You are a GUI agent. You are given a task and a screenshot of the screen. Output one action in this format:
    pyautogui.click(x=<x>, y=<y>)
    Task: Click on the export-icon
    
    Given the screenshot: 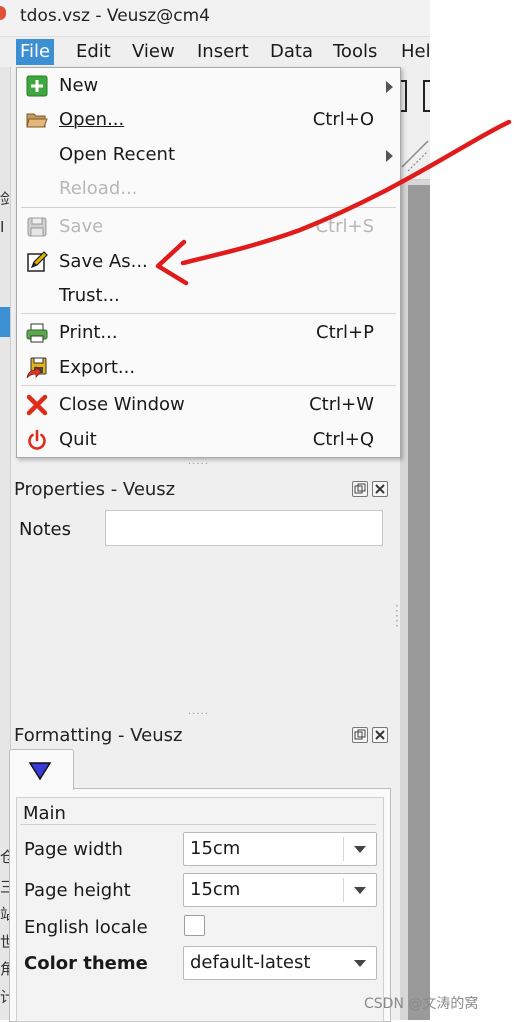 What is the action you would take?
    pyautogui.click(x=36, y=368)
    